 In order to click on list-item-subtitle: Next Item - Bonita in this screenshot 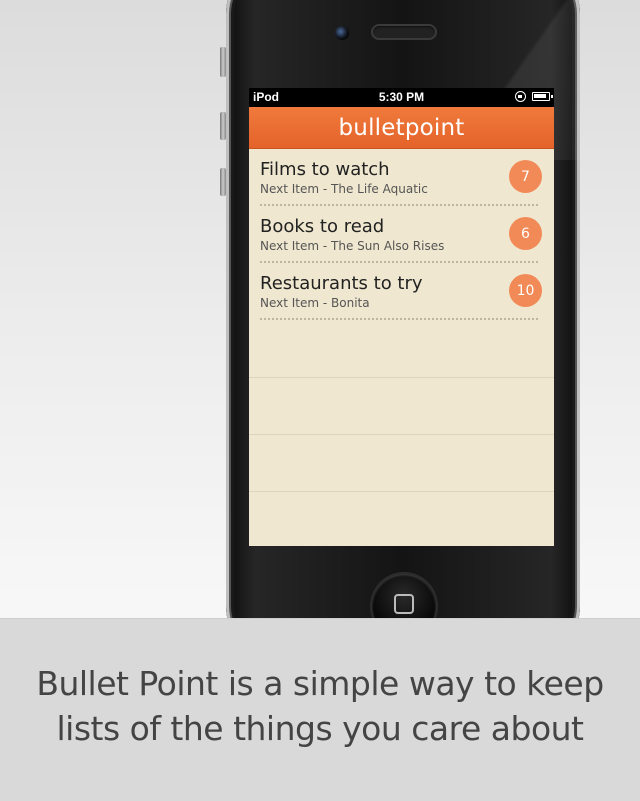, I will do `click(315, 303)`.